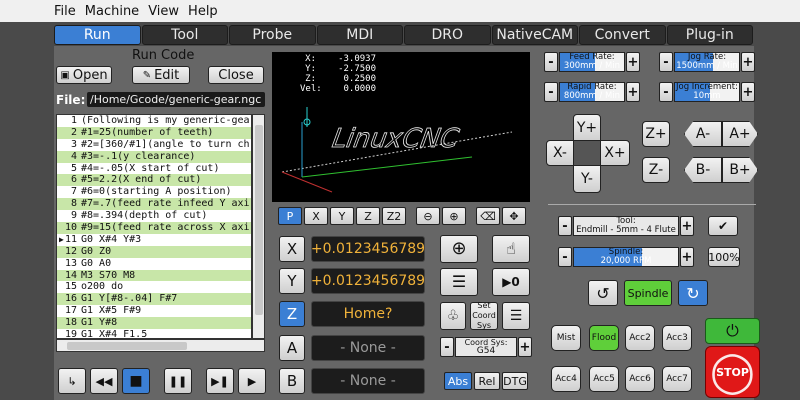 This screenshot has width=800, height=400. What do you see at coordinates (290, 216) in the screenshot?
I see `view-p-button: P` at bounding box center [290, 216].